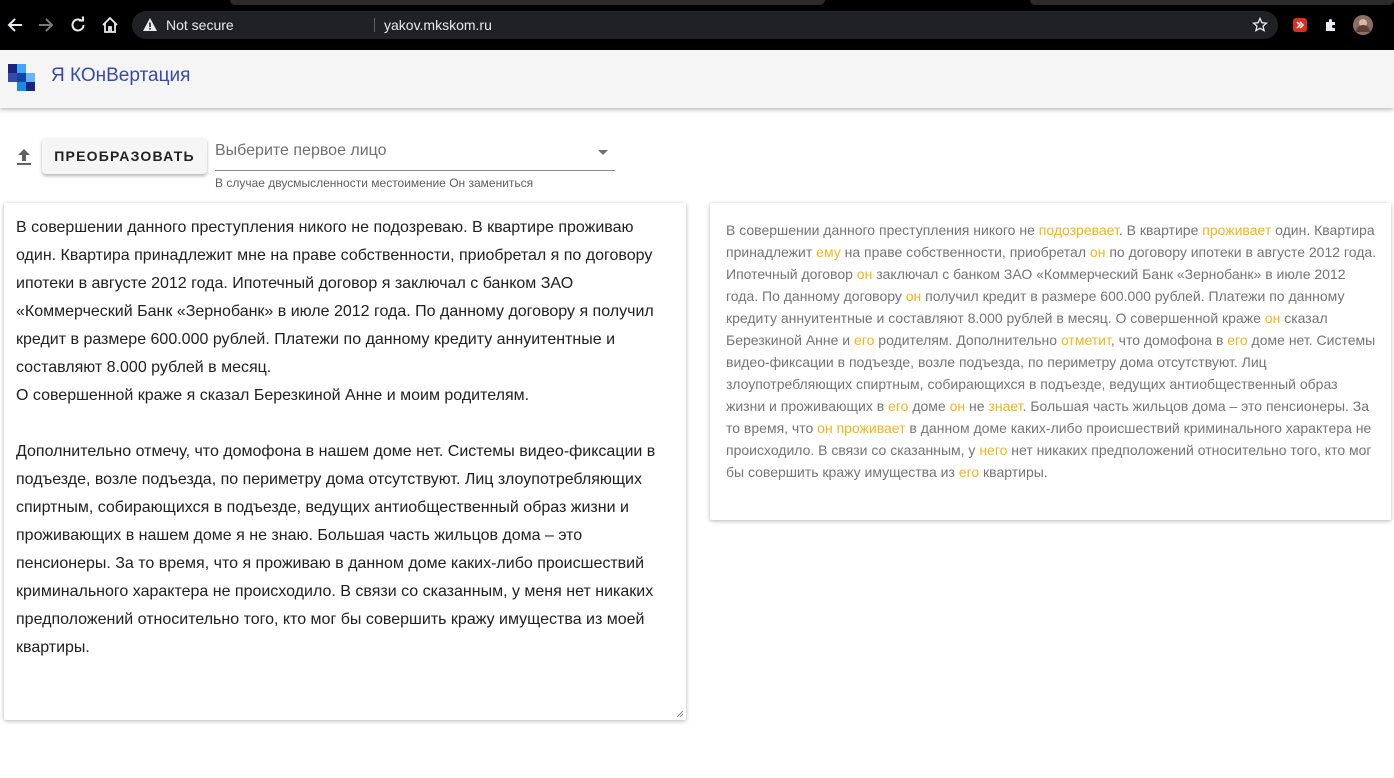 The height and width of the screenshot is (778, 1394). What do you see at coordinates (301, 150) in the screenshot?
I see `select-placeholder: Выберите первое лицо` at bounding box center [301, 150].